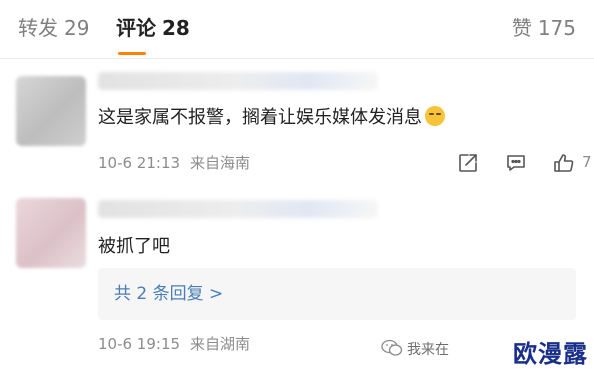 The height and width of the screenshot is (370, 594). I want to click on comment-date: 10-6 19:15, so click(139, 344).